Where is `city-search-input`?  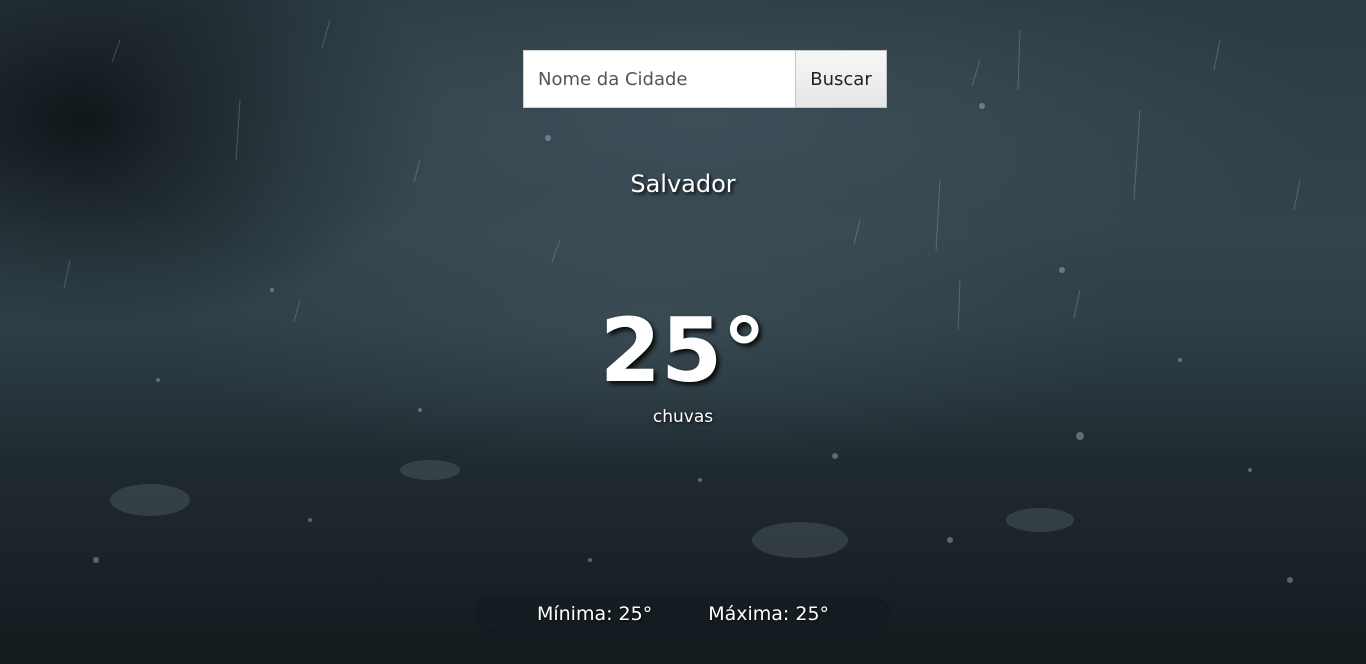 city-search-input is located at coordinates (659, 79).